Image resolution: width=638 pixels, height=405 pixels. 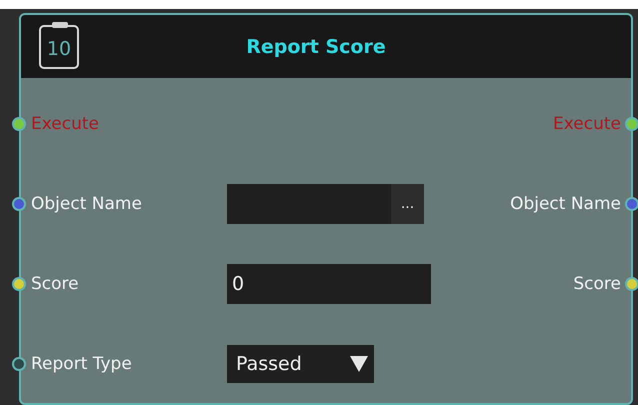 What do you see at coordinates (59, 46) in the screenshot?
I see `clipboard-icon: 10` at bounding box center [59, 46].